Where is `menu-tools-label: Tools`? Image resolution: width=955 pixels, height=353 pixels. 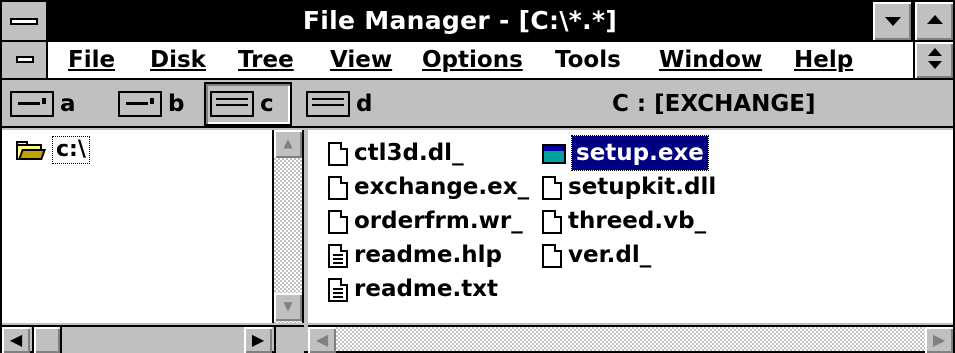
menu-tools-label: Tools is located at coordinates (588, 60).